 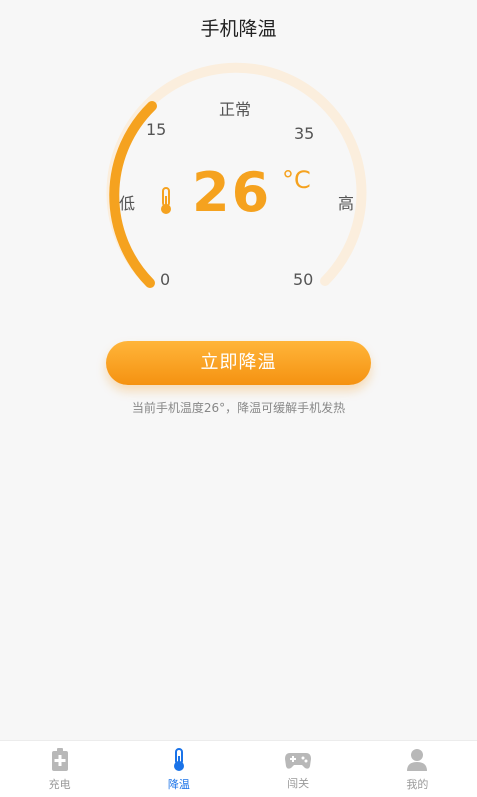 What do you see at coordinates (238, 408) in the screenshot?
I see `temperature-hint: 当前手机温度26°，降温可缓解手机发热` at bounding box center [238, 408].